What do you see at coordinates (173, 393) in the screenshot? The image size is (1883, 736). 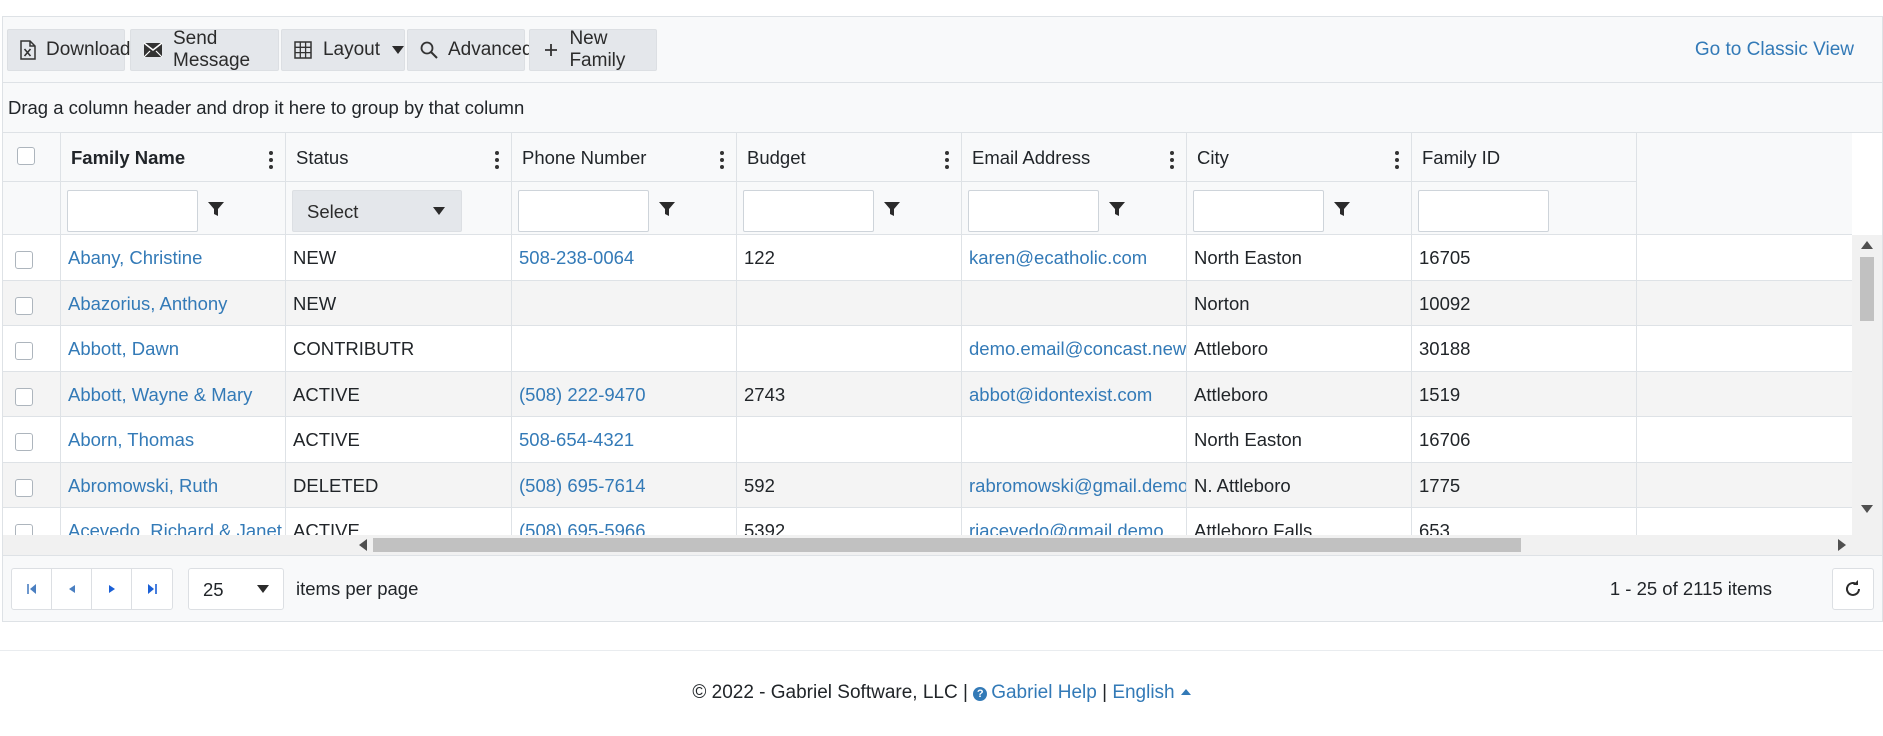 I see `family-name-cell: Abbott, Wayne & Mary` at bounding box center [173, 393].